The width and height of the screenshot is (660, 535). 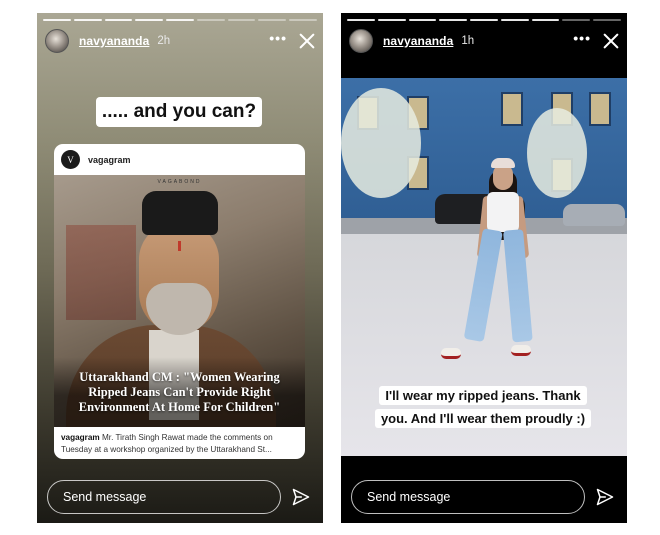 What do you see at coordinates (179, 182) in the screenshot?
I see `brand-watermark: VAGABOND` at bounding box center [179, 182].